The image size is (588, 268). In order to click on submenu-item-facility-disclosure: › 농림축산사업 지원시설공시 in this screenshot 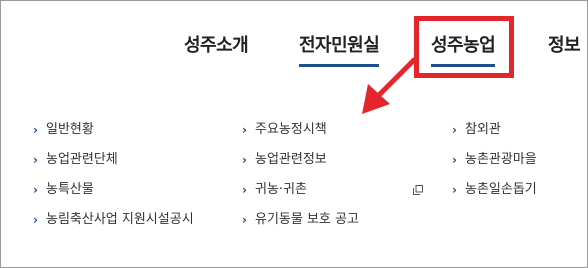, I will do `click(113, 224)`.